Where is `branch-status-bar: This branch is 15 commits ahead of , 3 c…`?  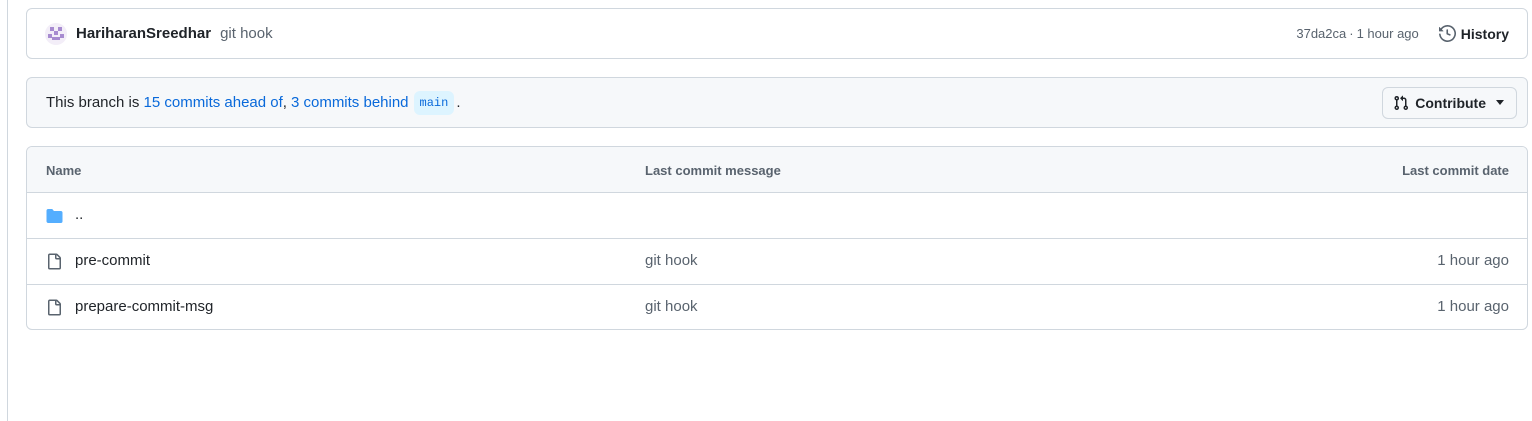
branch-status-bar: This branch is 15 commits ahead of , 3 c… is located at coordinates (777, 102).